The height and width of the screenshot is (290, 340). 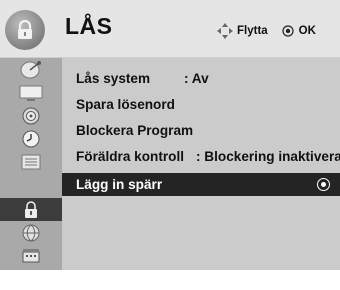 I want to click on tv-picture-icon, so click(x=31, y=93).